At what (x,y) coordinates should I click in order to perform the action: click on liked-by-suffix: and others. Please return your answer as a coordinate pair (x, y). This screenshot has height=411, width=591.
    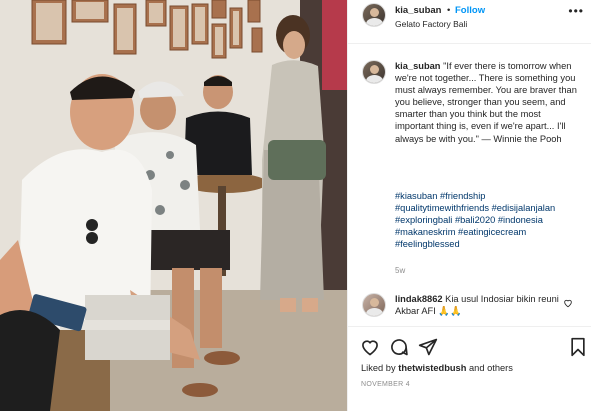
    Looking at the image, I should click on (489, 368).